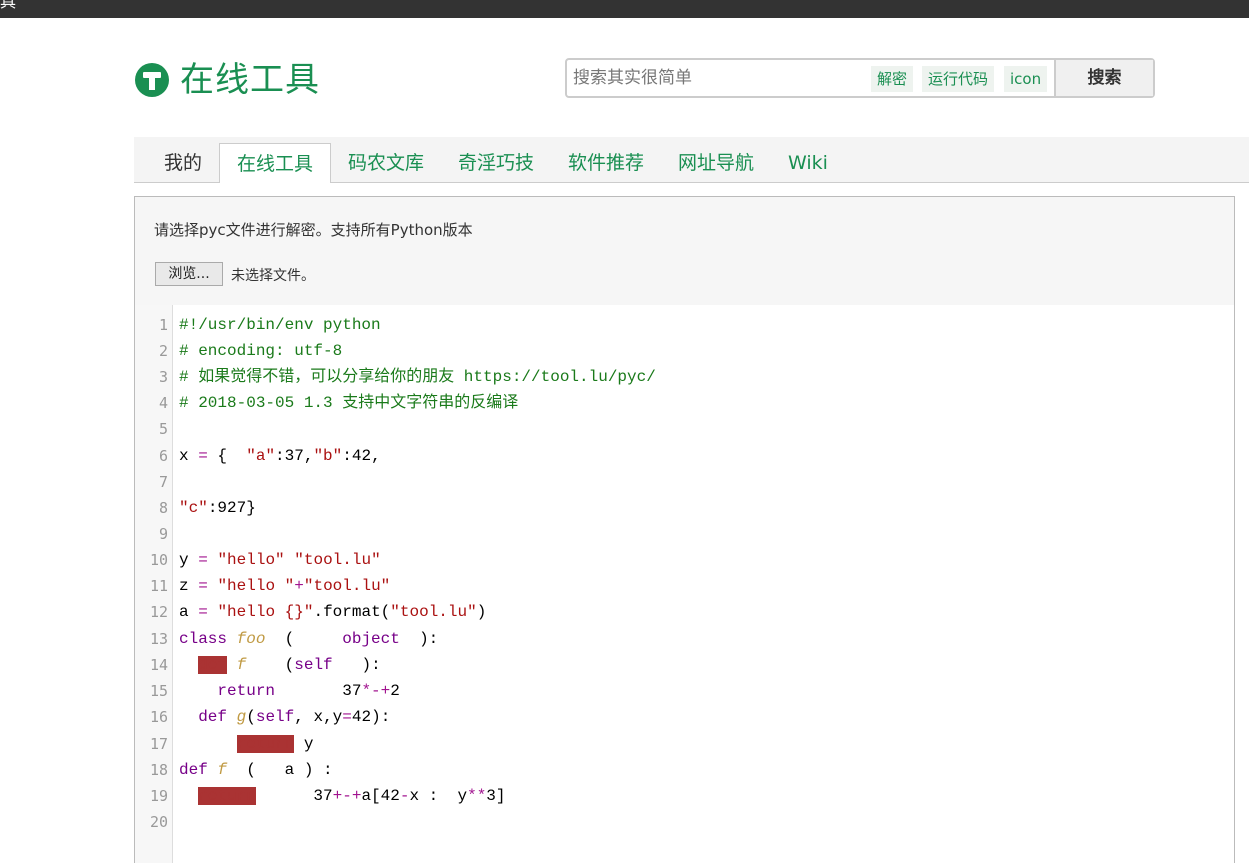 This screenshot has width=1249, height=863. I want to click on tab-mine: 我的, so click(183, 160).